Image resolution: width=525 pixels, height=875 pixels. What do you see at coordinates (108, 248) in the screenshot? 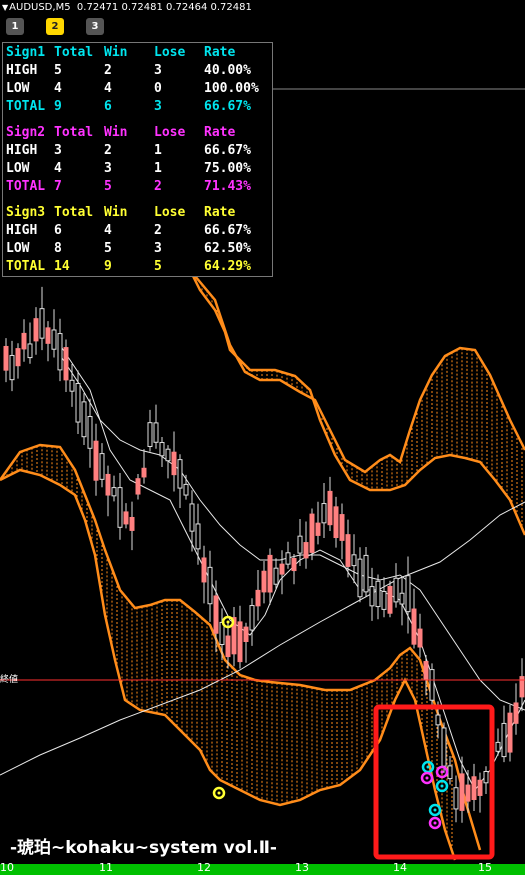
I see `win-value: 5` at bounding box center [108, 248].